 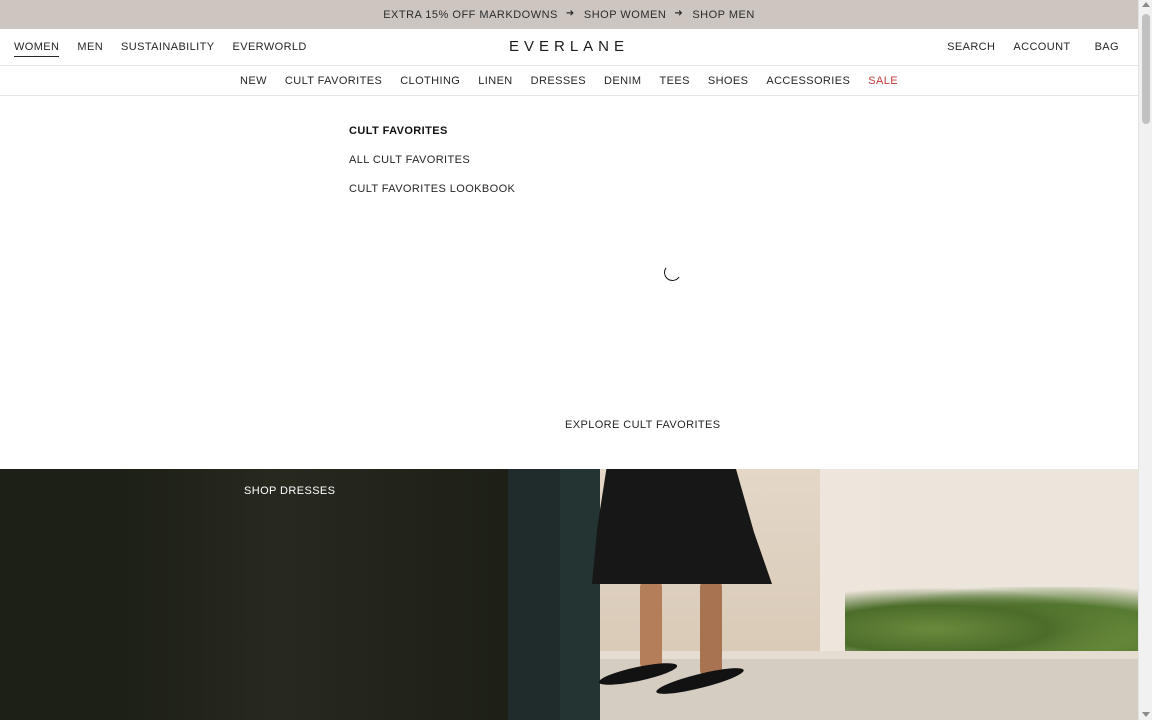 I want to click on scroll-thumb, so click(x=1146, y=69).